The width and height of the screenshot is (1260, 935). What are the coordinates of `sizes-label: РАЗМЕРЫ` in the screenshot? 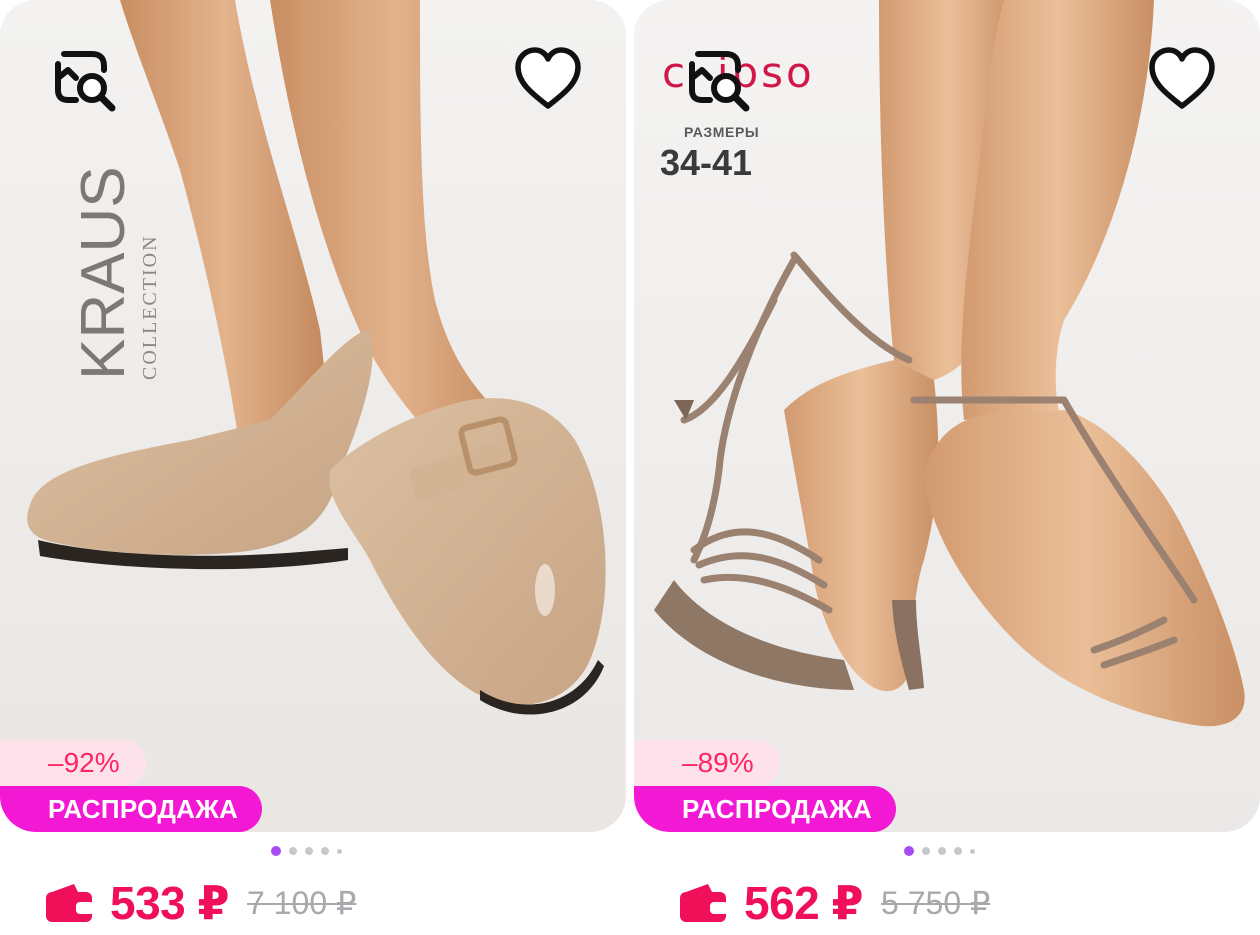 It's located at (722, 132).